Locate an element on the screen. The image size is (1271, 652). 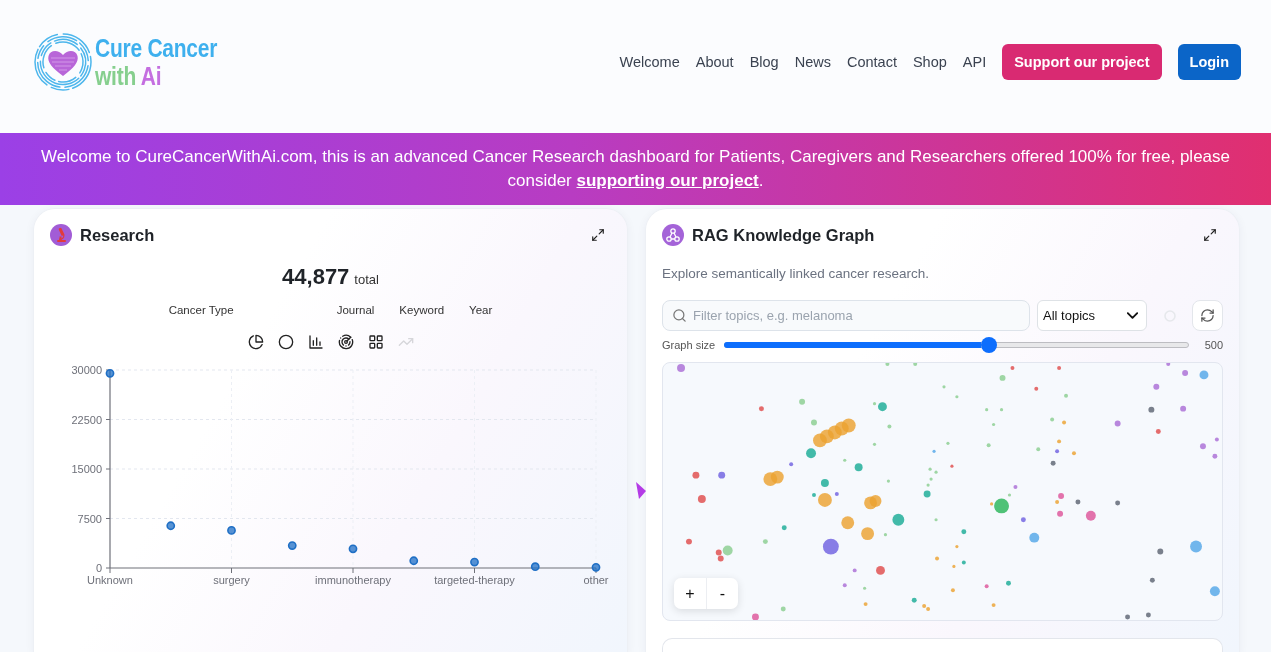
y-axis-label: 30000 is located at coordinates (86, 370).